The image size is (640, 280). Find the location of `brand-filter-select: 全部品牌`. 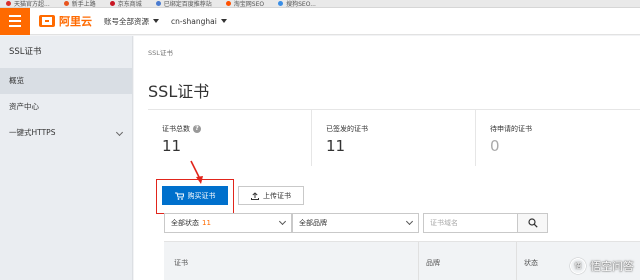

brand-filter-select: 全部品牌 is located at coordinates (355, 223).